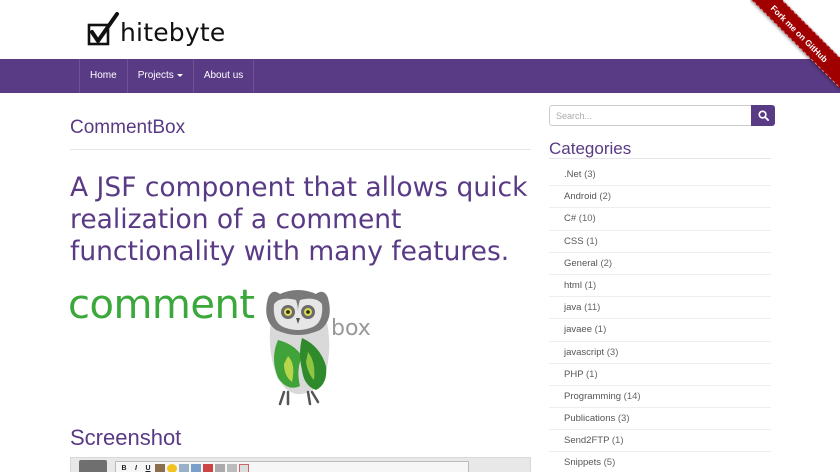  I want to click on page-title: CommentBox, so click(128, 127).